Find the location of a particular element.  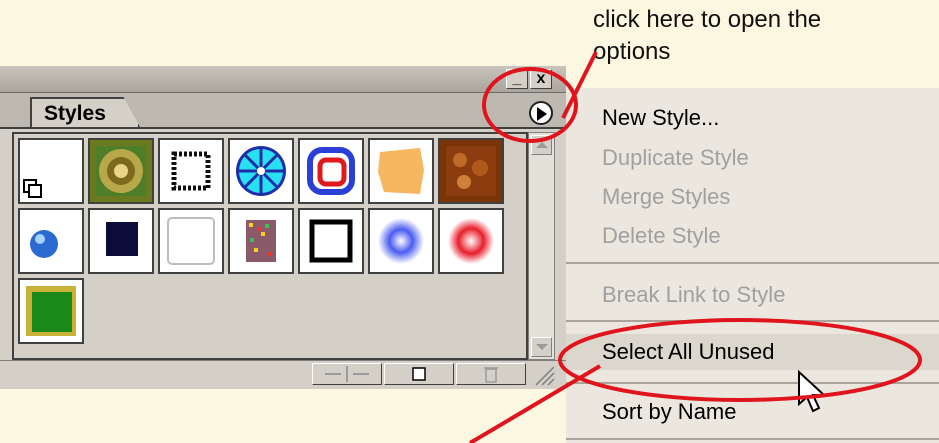

menu-item-delete-style: Delete Style is located at coordinates (661, 236).